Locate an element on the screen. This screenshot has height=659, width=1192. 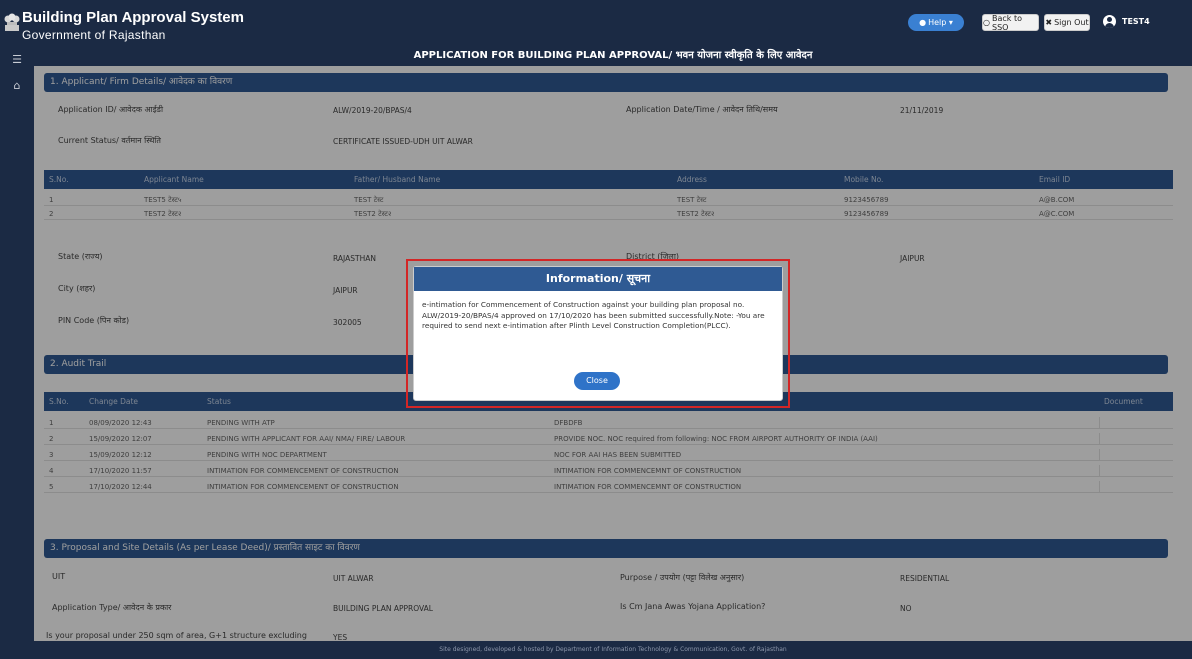
user-avatar-icon is located at coordinates (1109, 21).